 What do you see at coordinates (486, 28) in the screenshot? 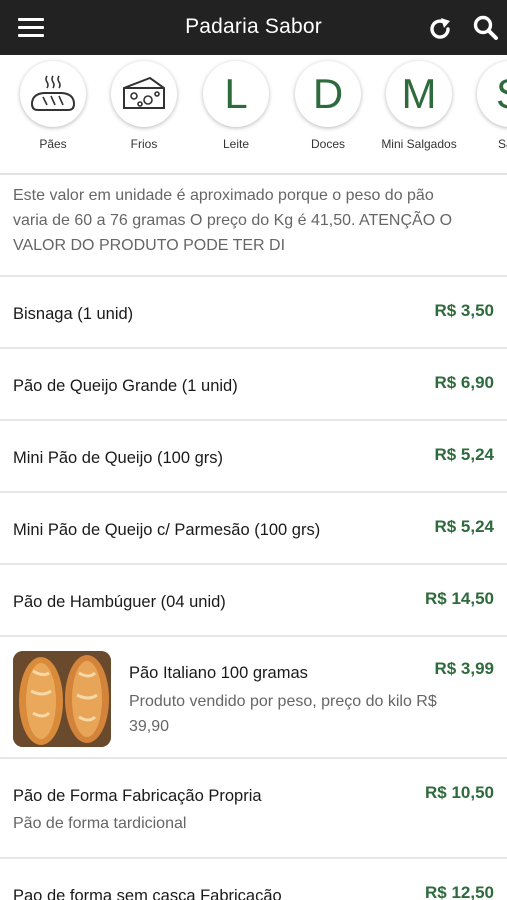
I see `search-icon` at bounding box center [486, 28].